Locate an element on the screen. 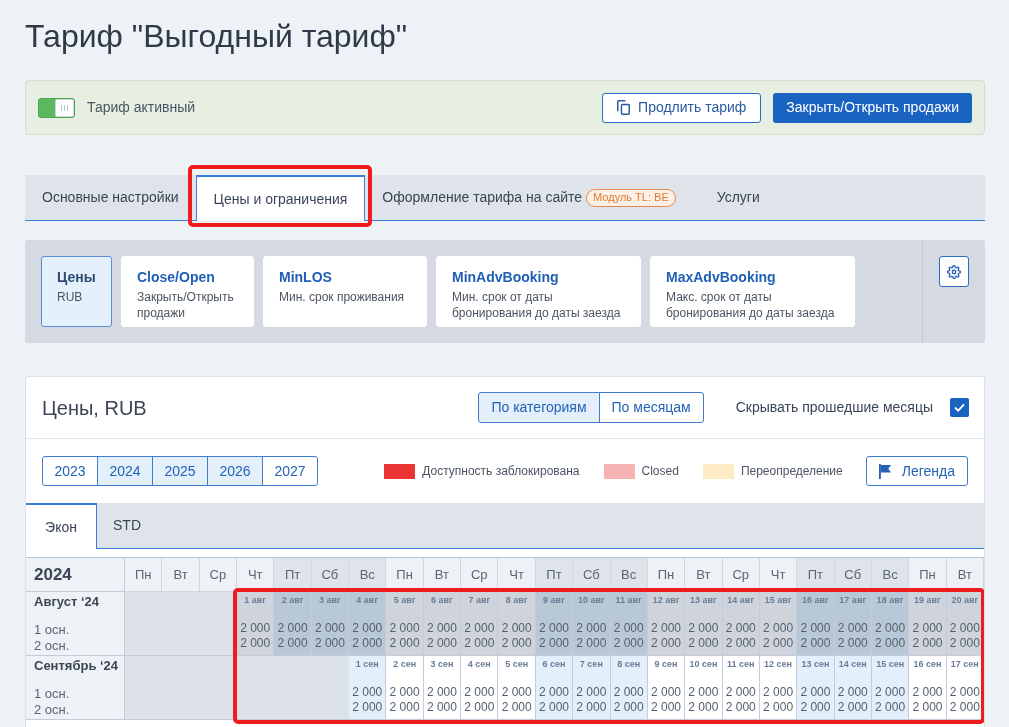 The image size is (1009, 727). mode-card: MinAdvBooking Мин. срок от даты бронирования до даты заезда is located at coordinates (538, 291).